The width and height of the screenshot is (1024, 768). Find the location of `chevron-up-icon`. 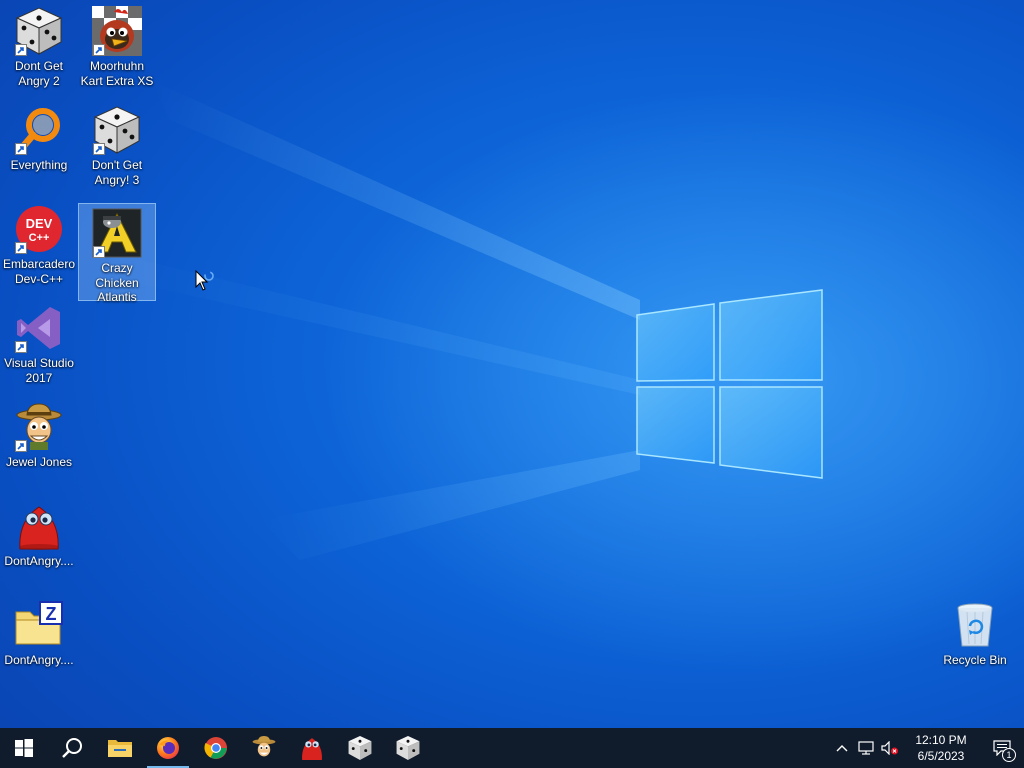

chevron-up-icon is located at coordinates (842, 748).